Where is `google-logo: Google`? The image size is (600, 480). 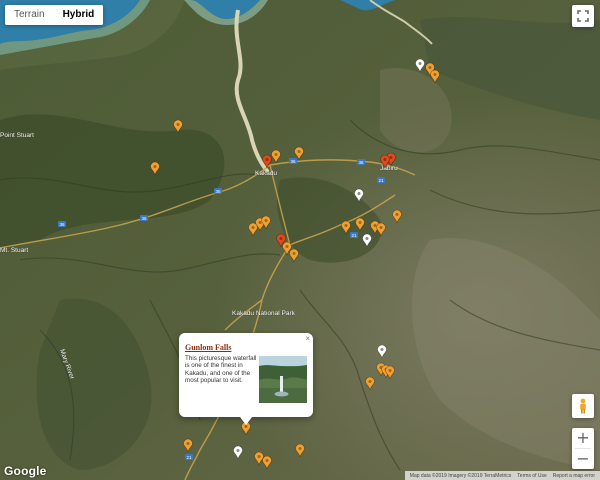
google-logo: Google is located at coordinates (25, 471).